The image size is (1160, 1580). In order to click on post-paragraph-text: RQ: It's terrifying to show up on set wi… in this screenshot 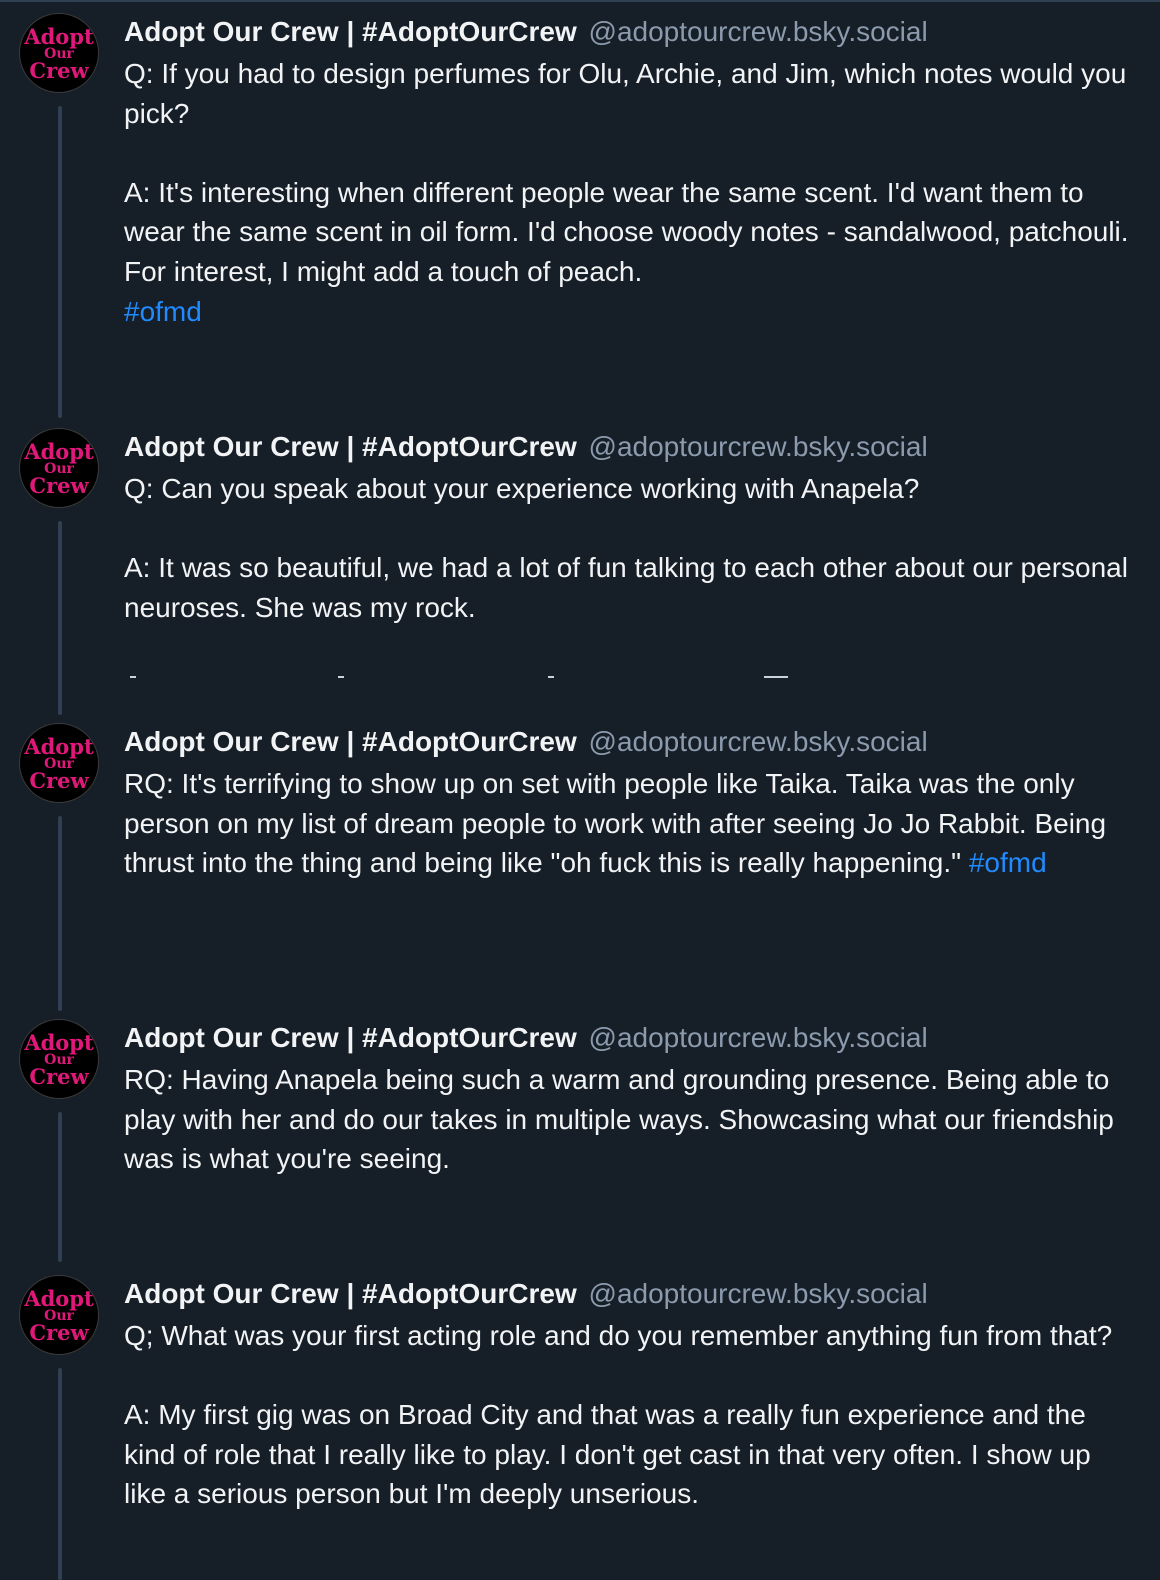, I will do `click(615, 823)`.